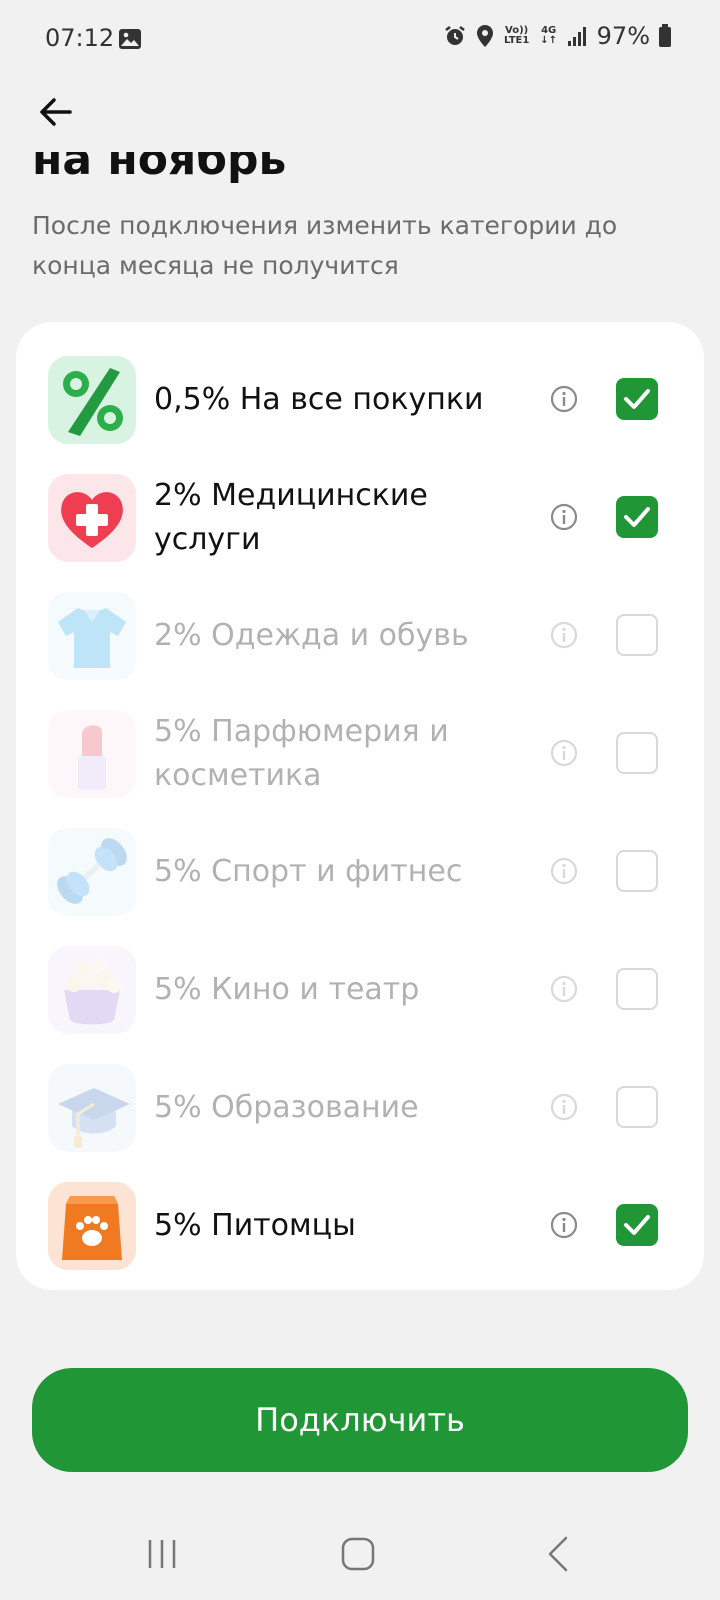 Image resolution: width=720 pixels, height=1600 pixels. What do you see at coordinates (92, 754) in the screenshot?
I see `lipstick-icon` at bounding box center [92, 754].